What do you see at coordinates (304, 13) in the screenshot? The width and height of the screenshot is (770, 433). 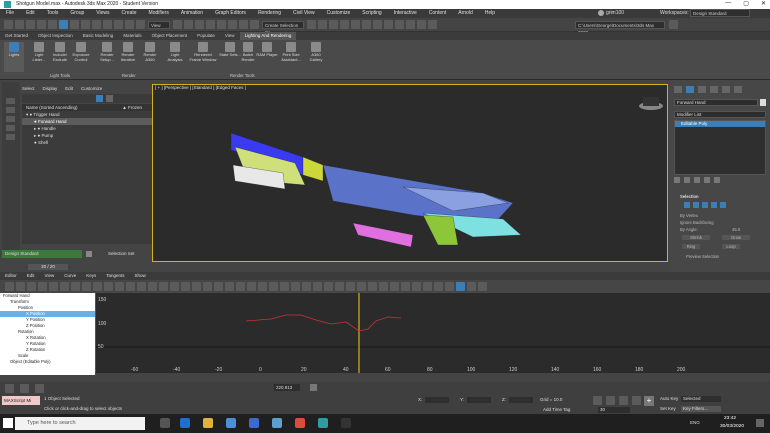 I see `menu-civil-view: Civil View` at bounding box center [304, 13].